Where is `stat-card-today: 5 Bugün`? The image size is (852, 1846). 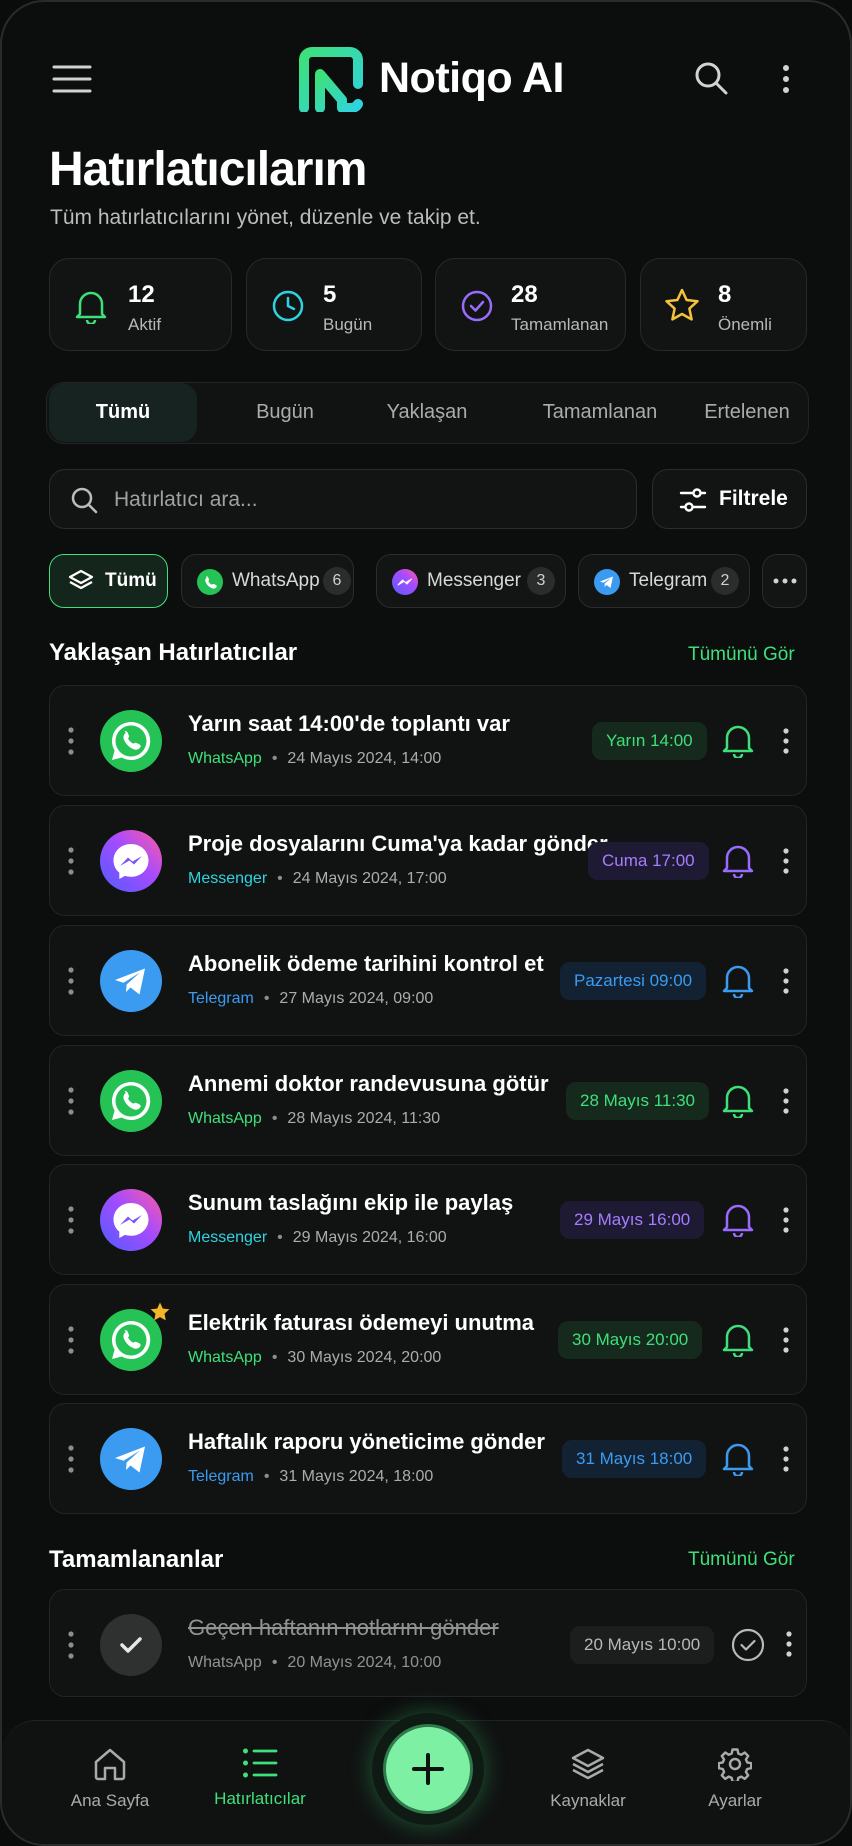 stat-card-today: 5 Bugün is located at coordinates (334, 304).